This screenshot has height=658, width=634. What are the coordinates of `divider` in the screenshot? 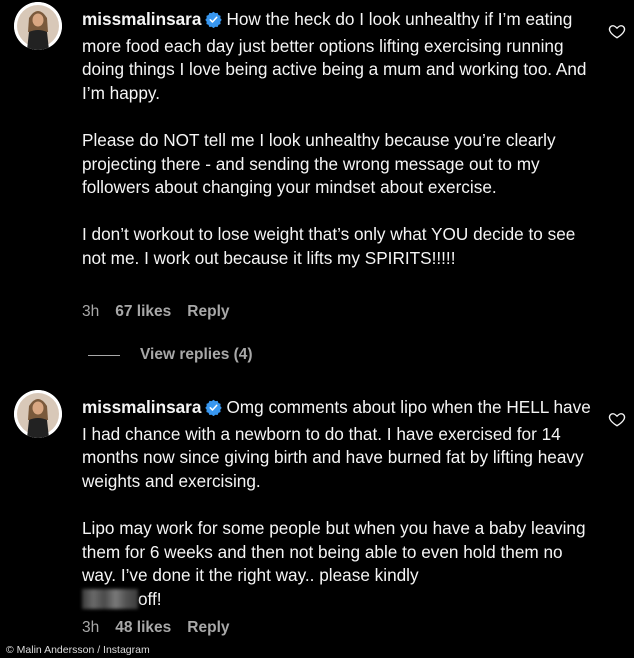 It's located at (104, 355).